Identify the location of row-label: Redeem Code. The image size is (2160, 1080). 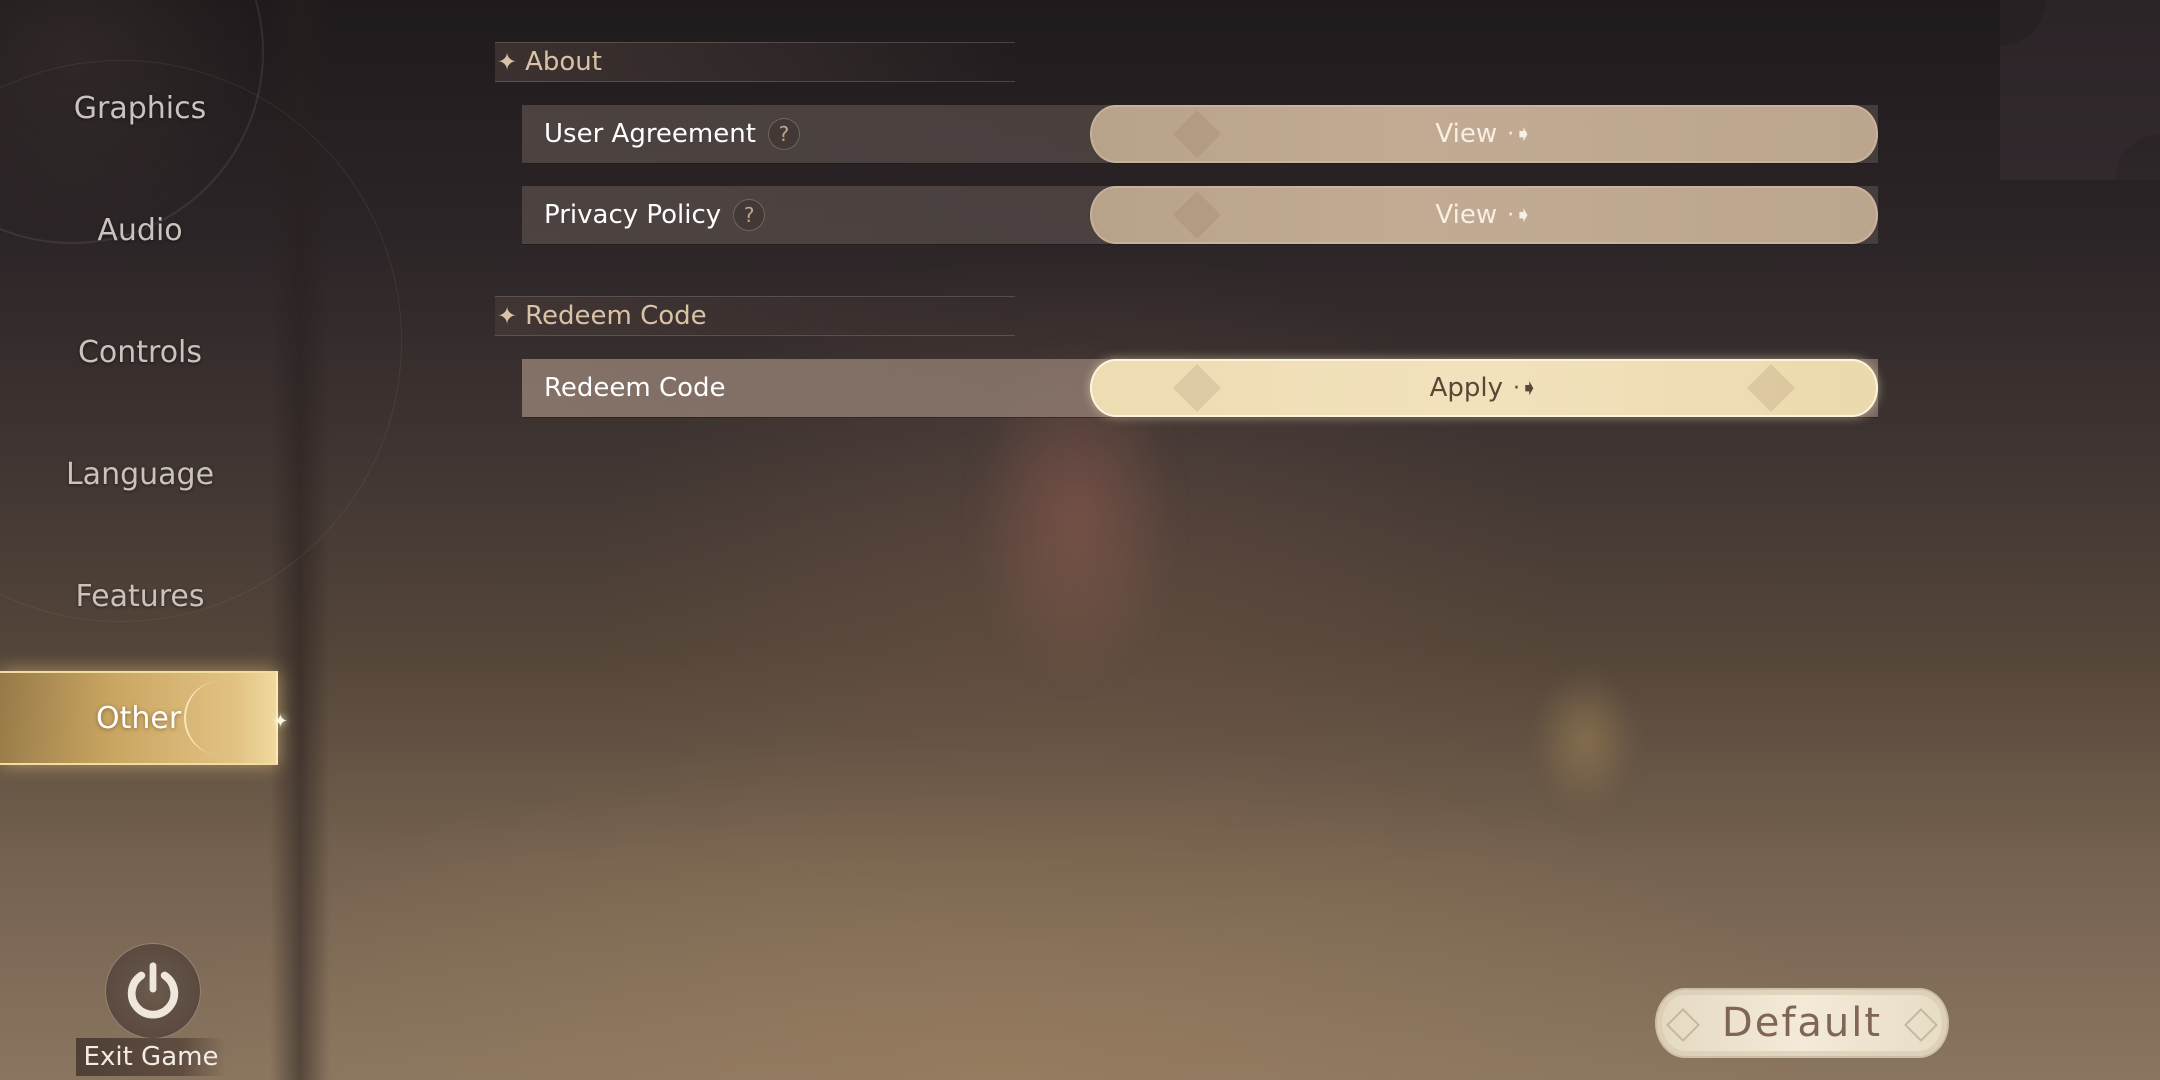
(635, 388).